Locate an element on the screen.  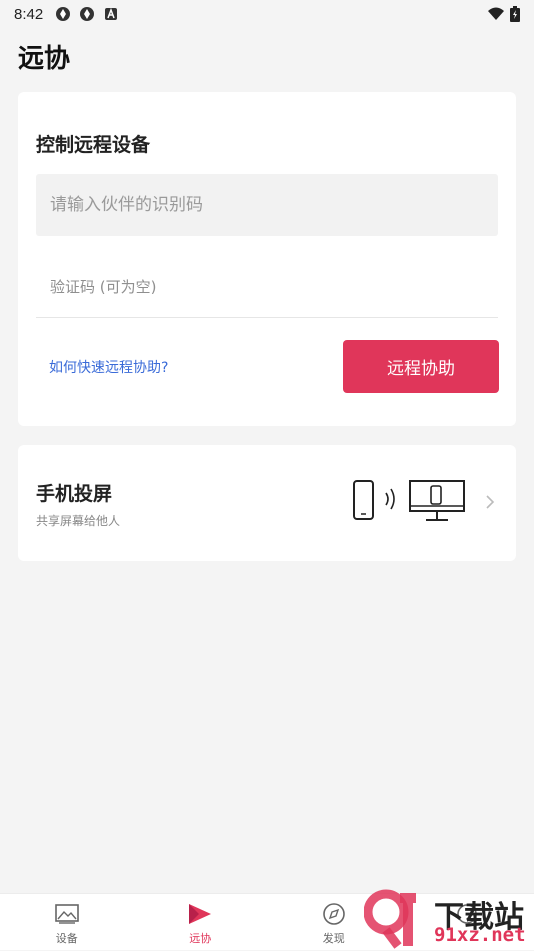
verification-code-input is located at coordinates (267, 287).